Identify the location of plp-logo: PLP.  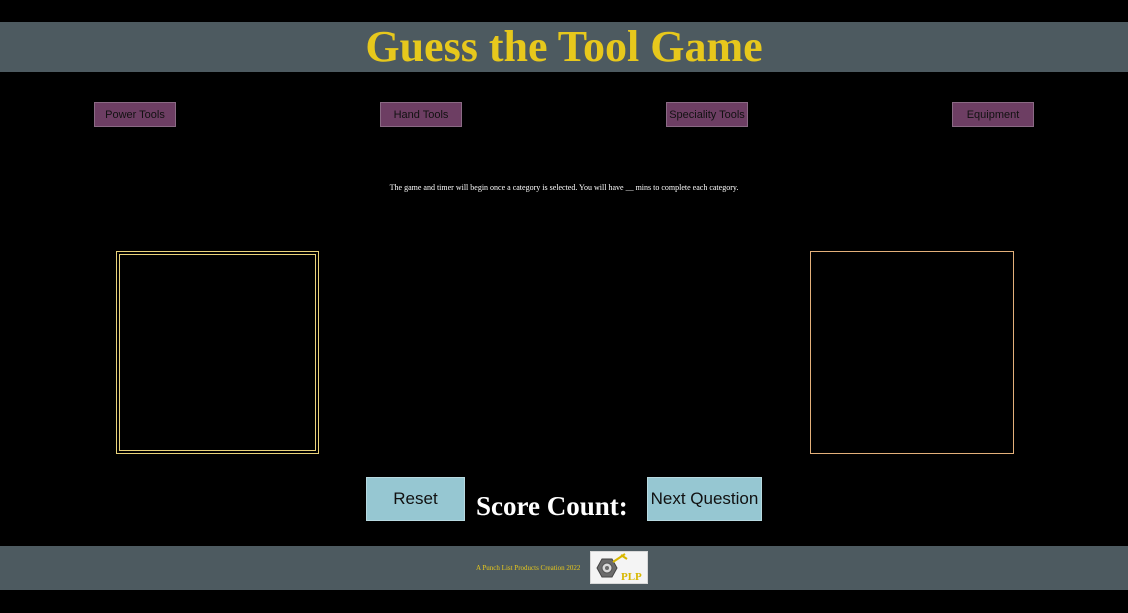
(619, 567).